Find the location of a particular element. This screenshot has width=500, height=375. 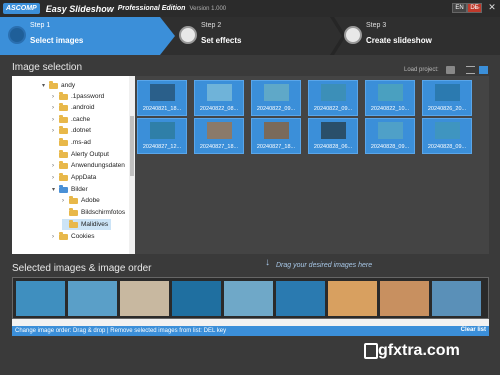

tree-item-anwendungsdaten: › Anwendungsdaten is located at coordinates (88, 165).